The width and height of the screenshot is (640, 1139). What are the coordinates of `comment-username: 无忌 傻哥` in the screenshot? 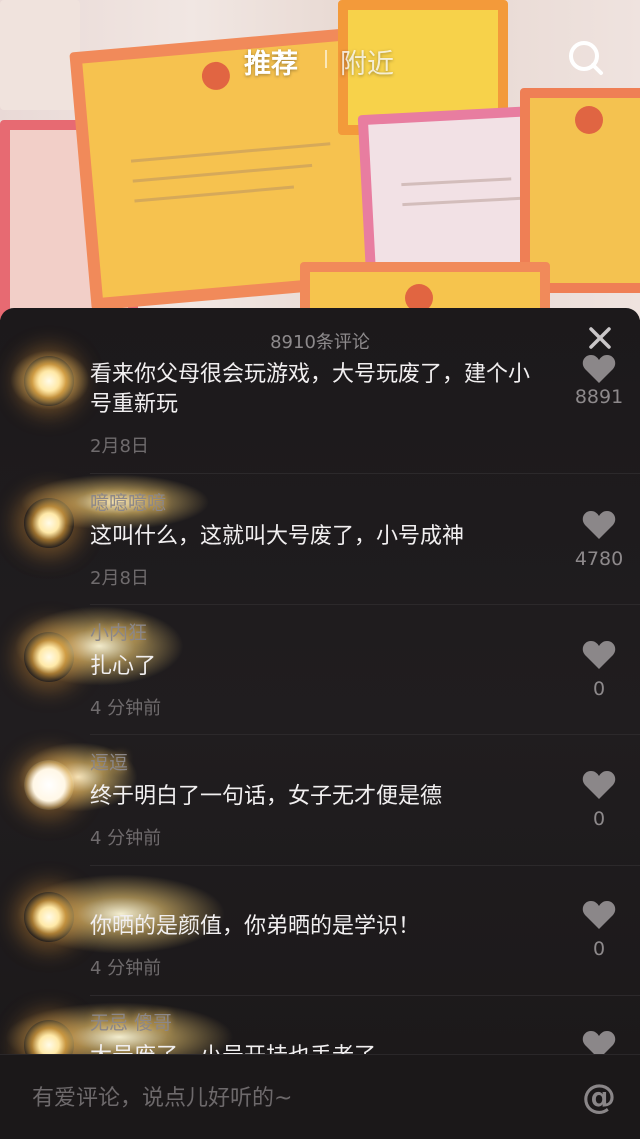 It's located at (131, 1021).